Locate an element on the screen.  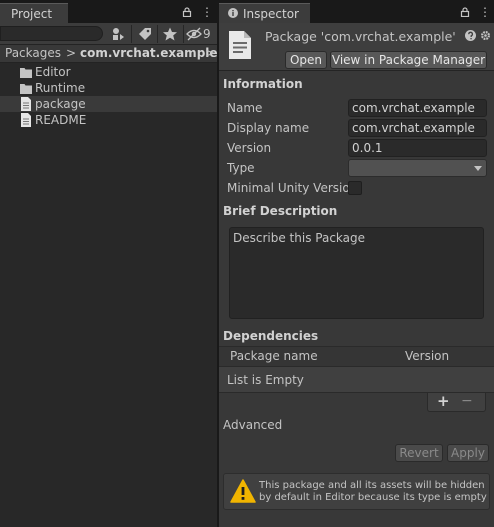
tree-item-editor: Editor is located at coordinates (108, 72).